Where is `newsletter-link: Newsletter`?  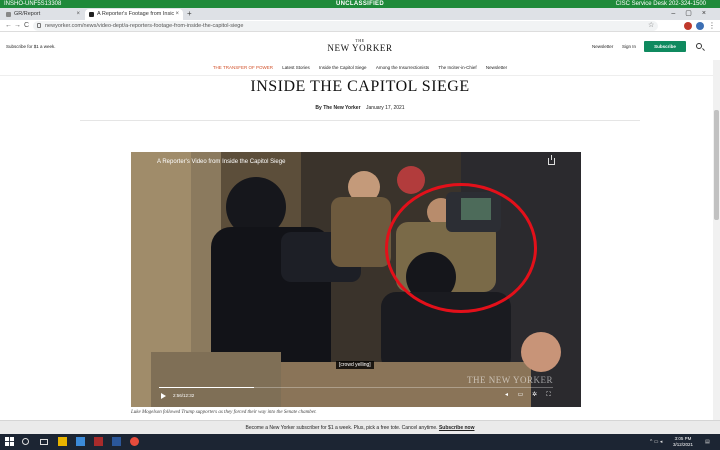 newsletter-link: Newsletter is located at coordinates (602, 46).